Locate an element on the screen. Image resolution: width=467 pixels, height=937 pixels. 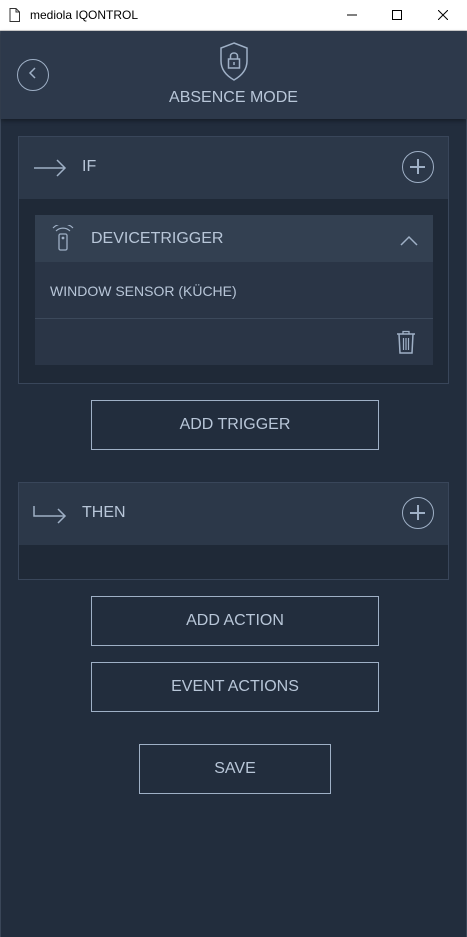
arrow-turn-right-icon is located at coordinates (50, 516).